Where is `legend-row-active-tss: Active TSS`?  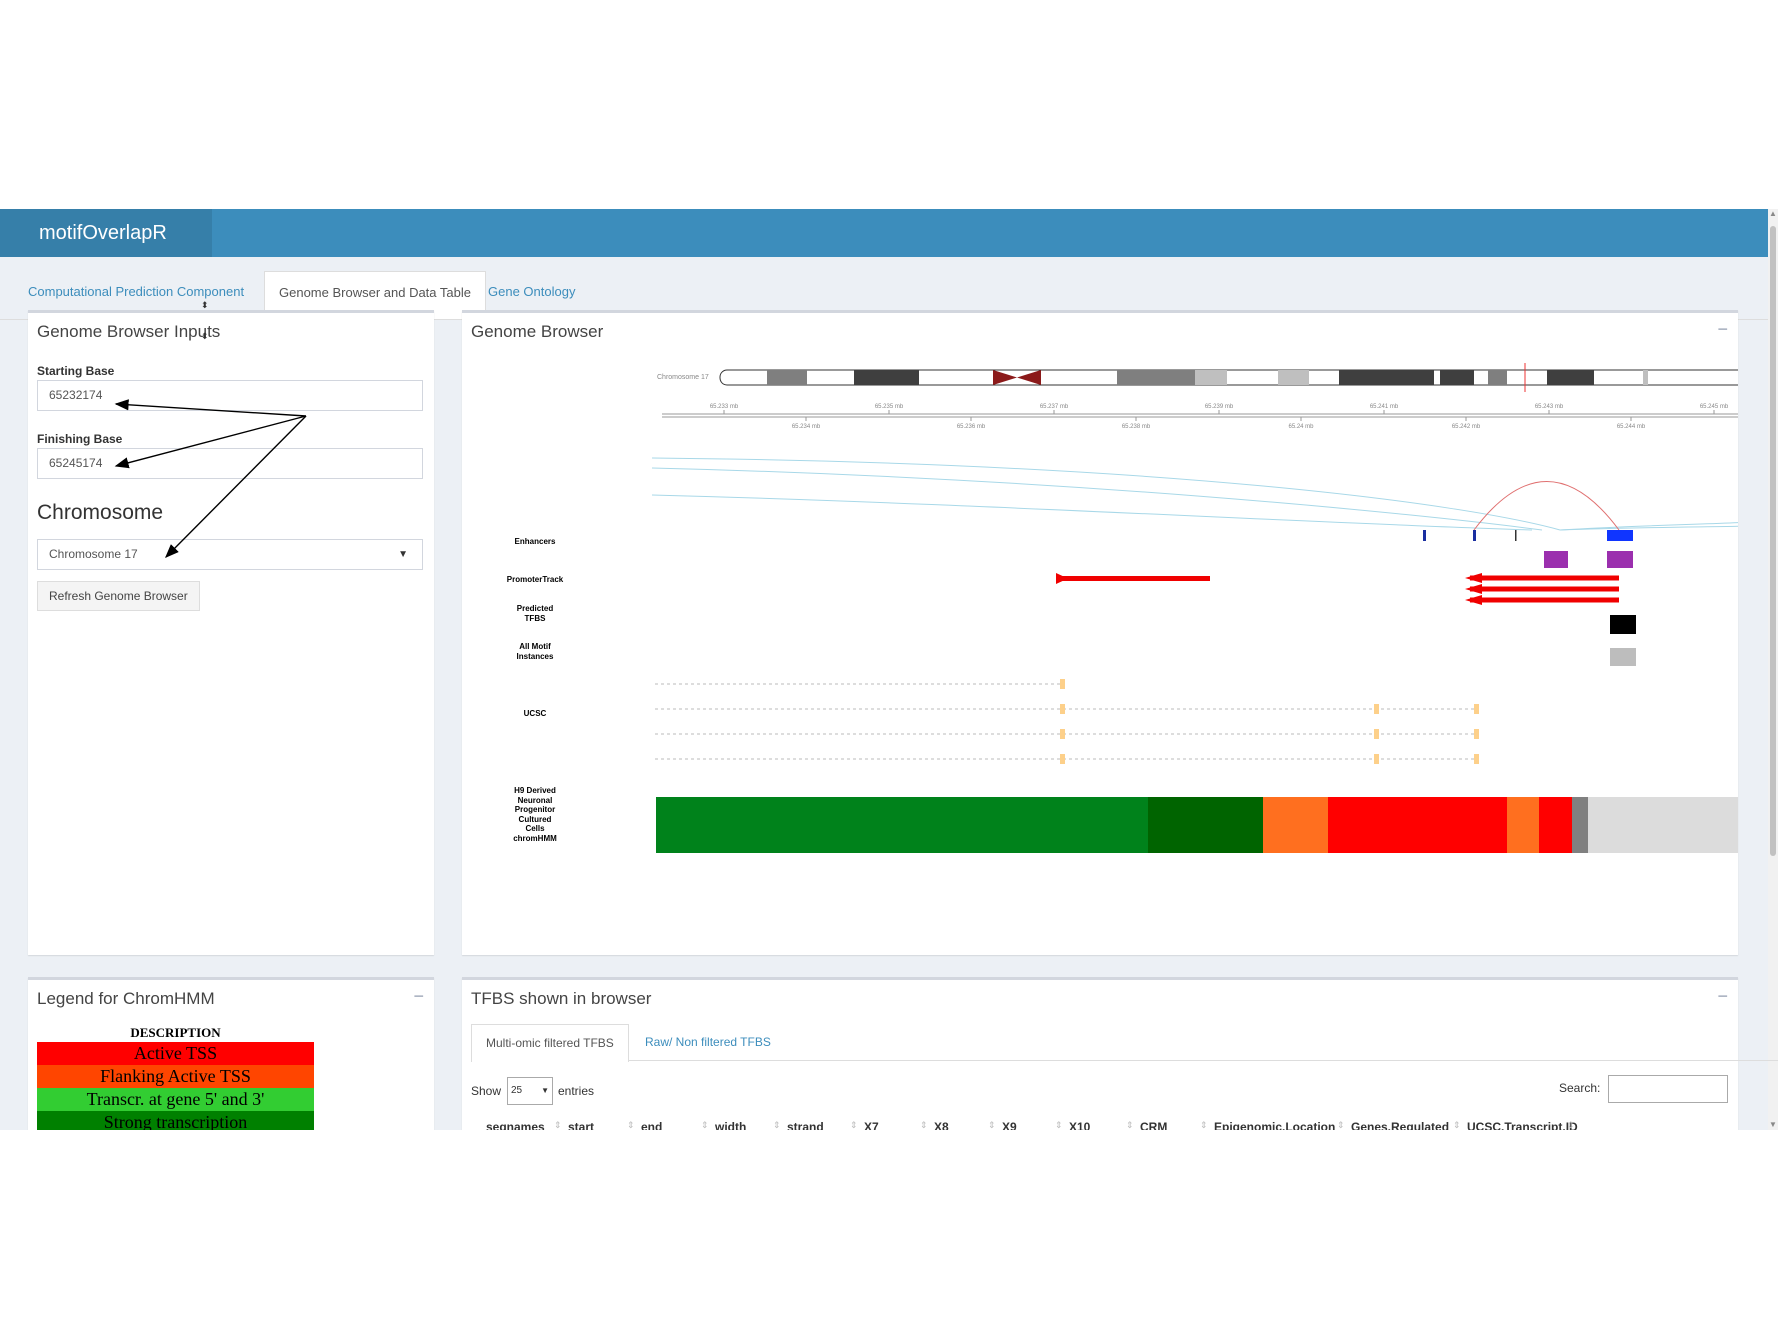
legend-row-active-tss: Active TSS is located at coordinates (175, 1053).